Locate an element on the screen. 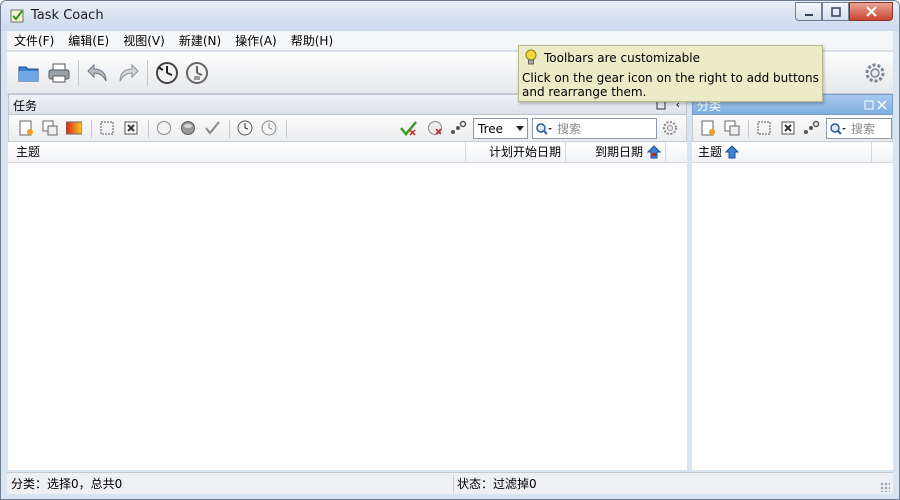  hide-completed-button is located at coordinates (409, 128).